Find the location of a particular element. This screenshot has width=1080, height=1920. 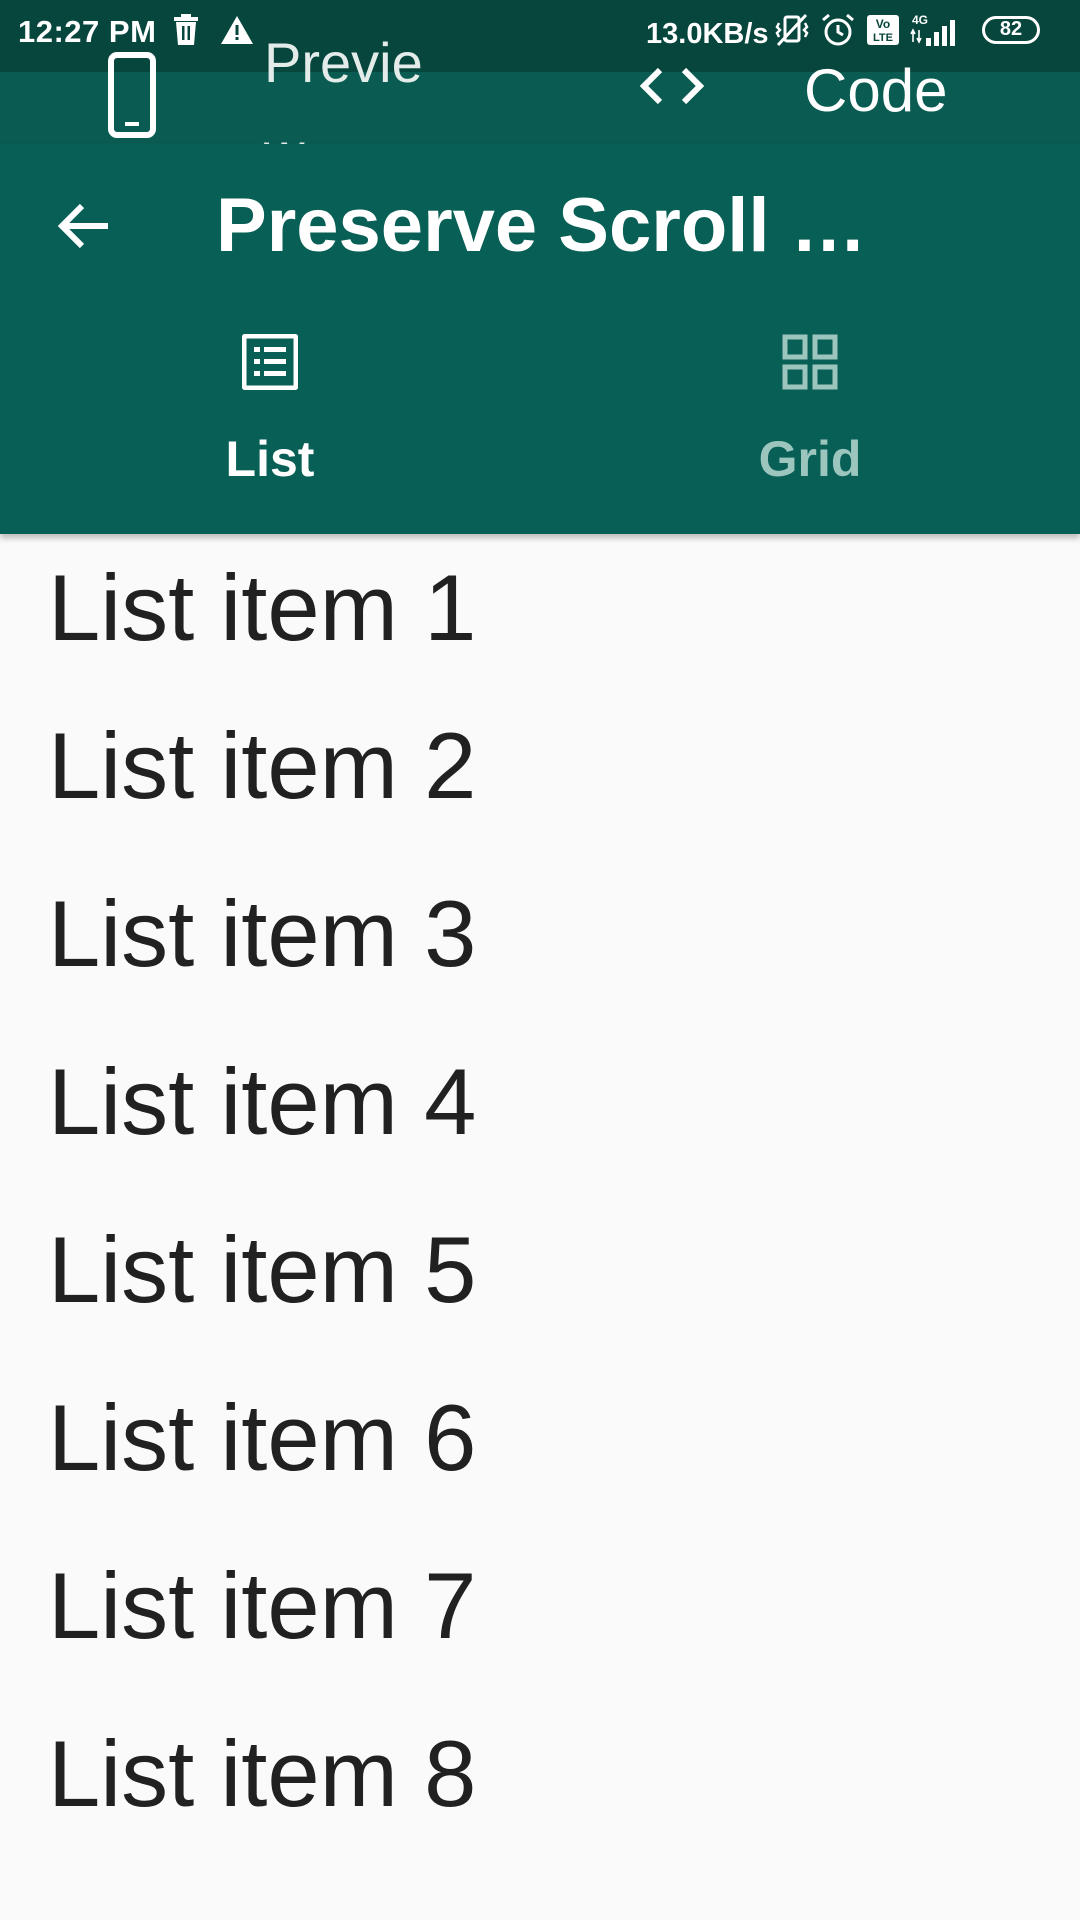

list-icon is located at coordinates (270, 362).